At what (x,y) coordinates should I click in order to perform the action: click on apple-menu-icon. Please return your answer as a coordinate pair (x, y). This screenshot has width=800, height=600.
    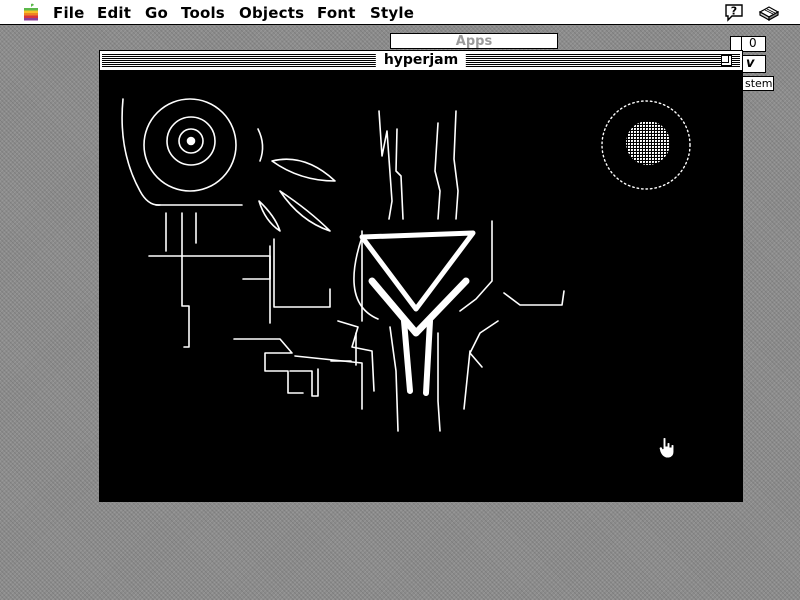
    Looking at the image, I should click on (31, 12).